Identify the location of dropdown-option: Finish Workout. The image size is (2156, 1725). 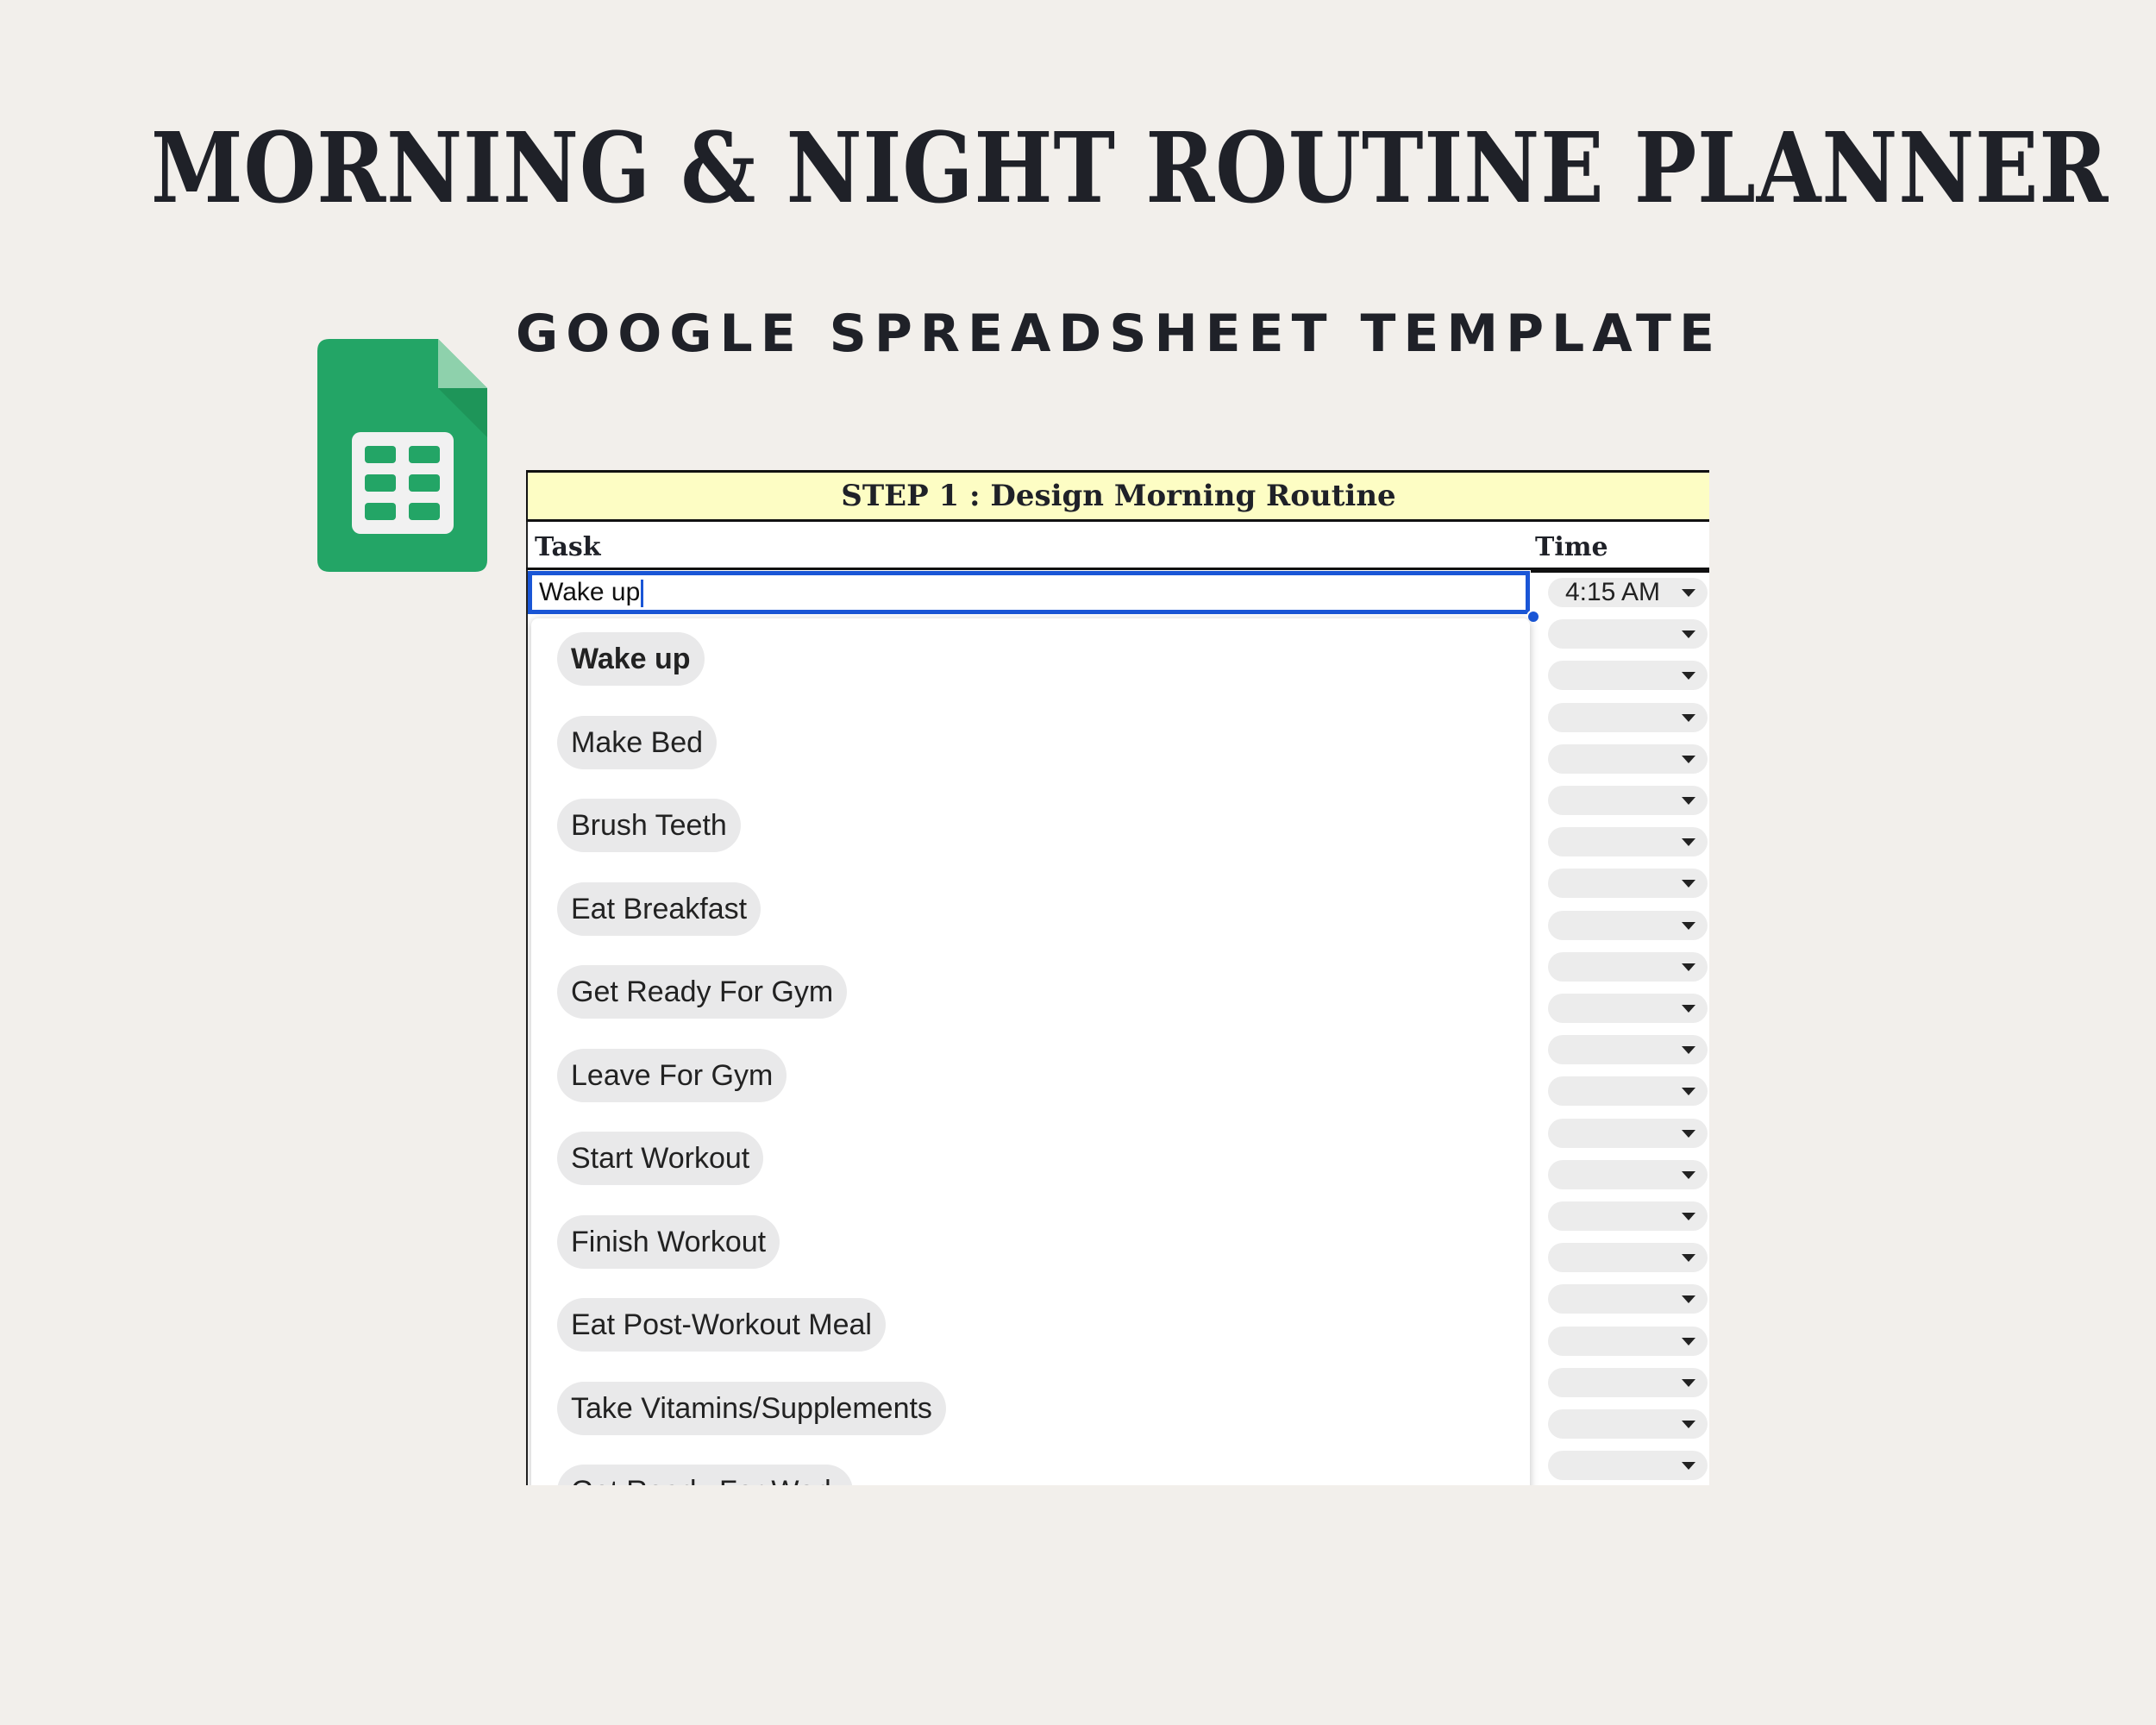
(668, 1241).